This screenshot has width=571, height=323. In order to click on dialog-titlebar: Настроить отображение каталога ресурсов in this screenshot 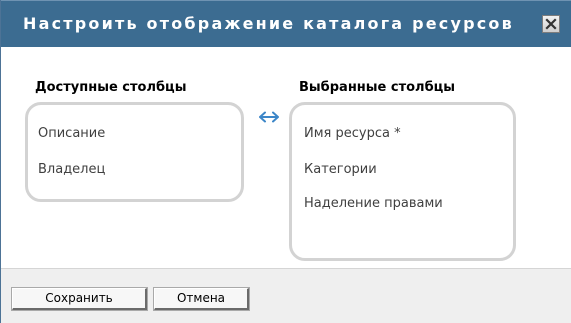, I will do `click(286, 23)`.